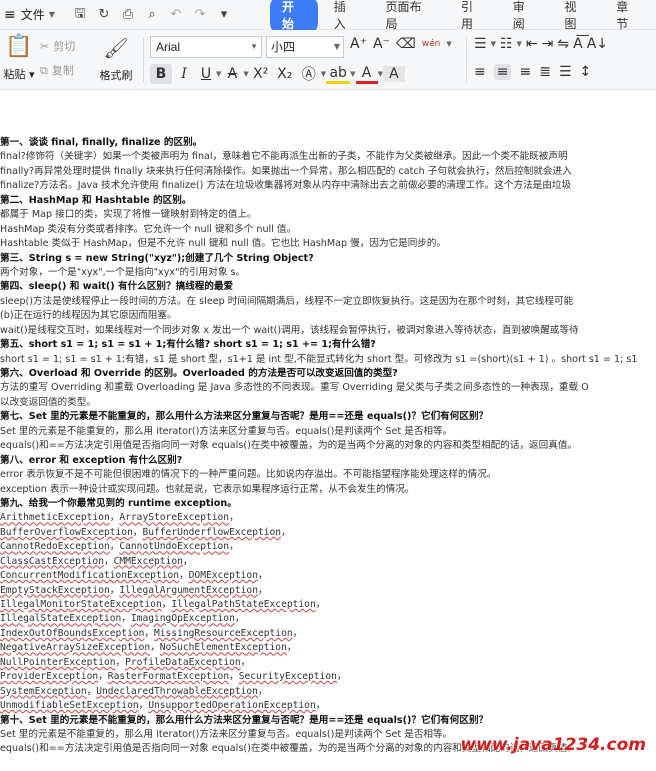  I want to click on divider, so click(466, 60).